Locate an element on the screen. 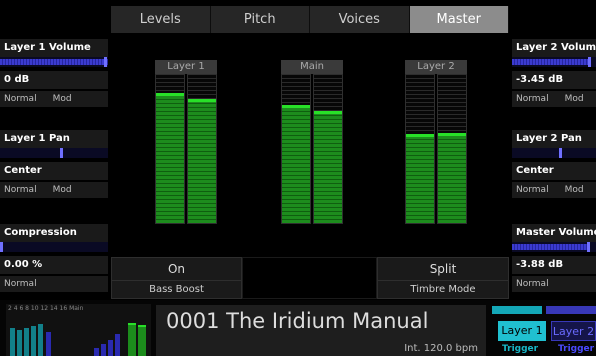 The image size is (596, 356). meter-layer2: Layer 2 is located at coordinates (436, 142).